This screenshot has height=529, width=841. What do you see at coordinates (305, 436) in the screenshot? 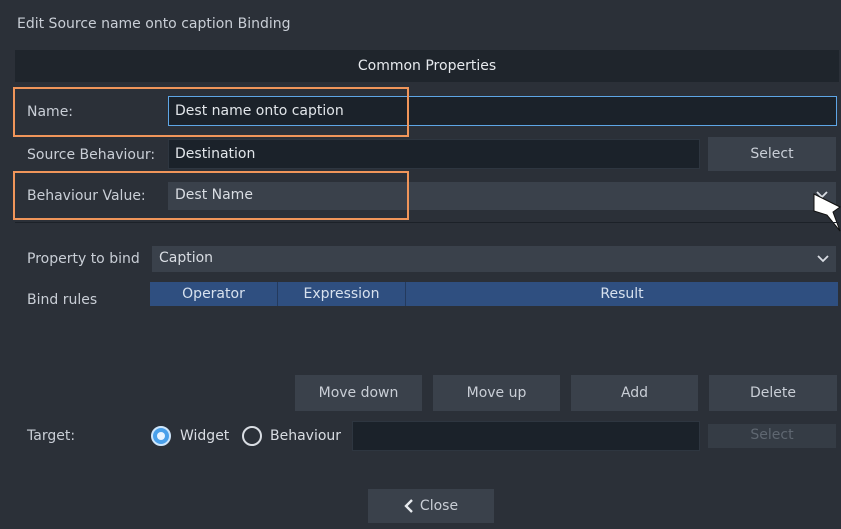
I see `behaviour-radio-label: Behaviour` at bounding box center [305, 436].